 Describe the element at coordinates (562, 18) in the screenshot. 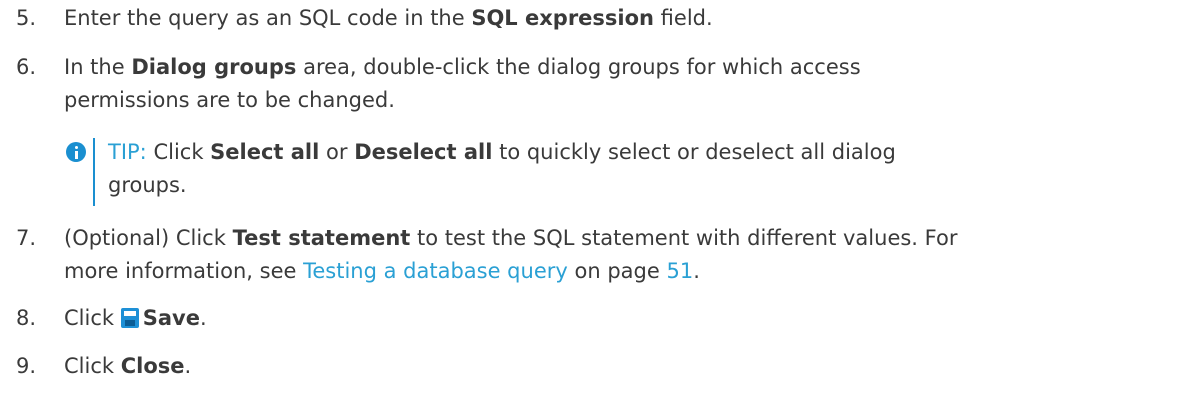

I see `sql-expression-label: SQL expression` at that location.